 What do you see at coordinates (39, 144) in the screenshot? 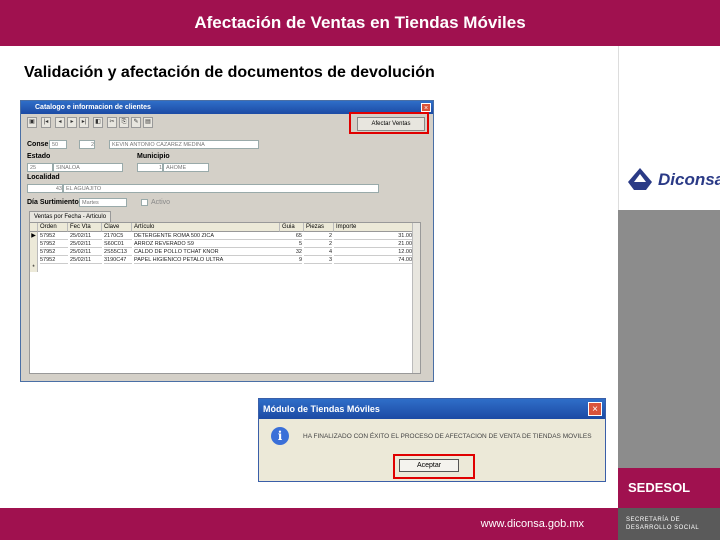
I see `conse-label: Conse:` at bounding box center [39, 144].